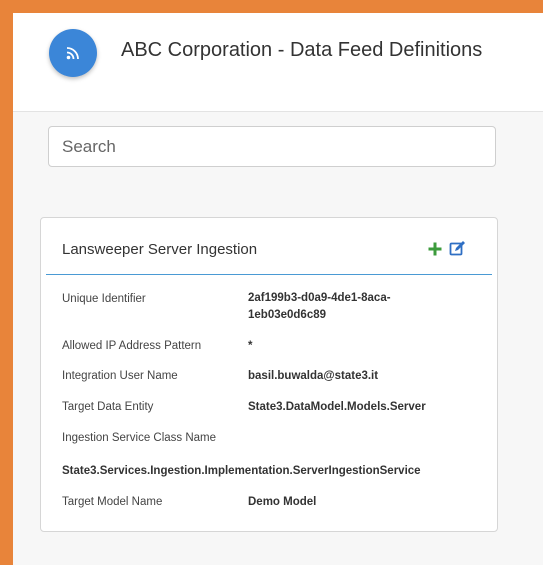 The width and height of the screenshot is (543, 565). I want to click on field-value-allowed-ip-pattern: *, so click(250, 346).